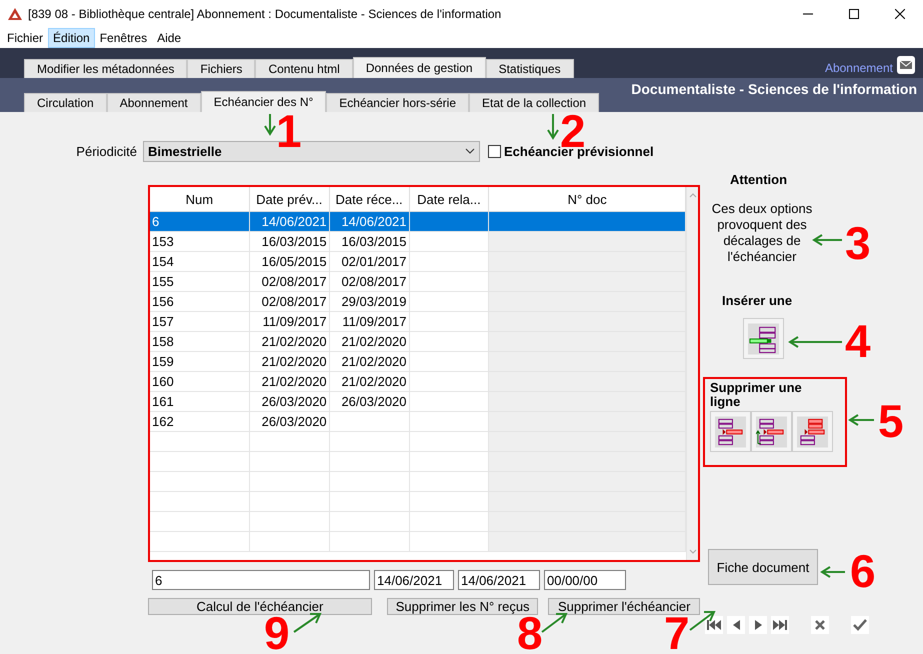  I want to click on table-row: 159 21/02/2020 21/02/2020, so click(418, 362).